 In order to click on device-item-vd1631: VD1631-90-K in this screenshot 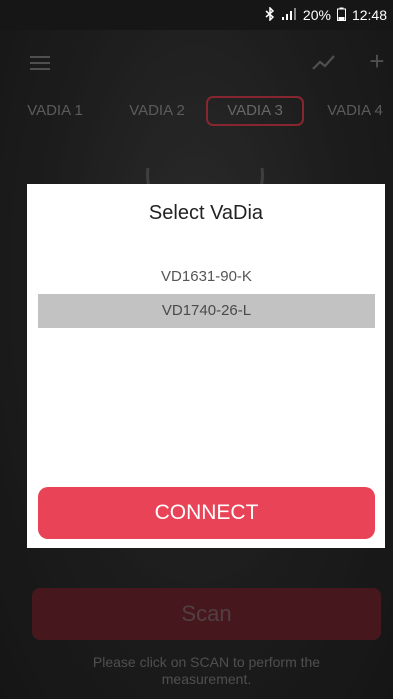, I will do `click(206, 277)`.